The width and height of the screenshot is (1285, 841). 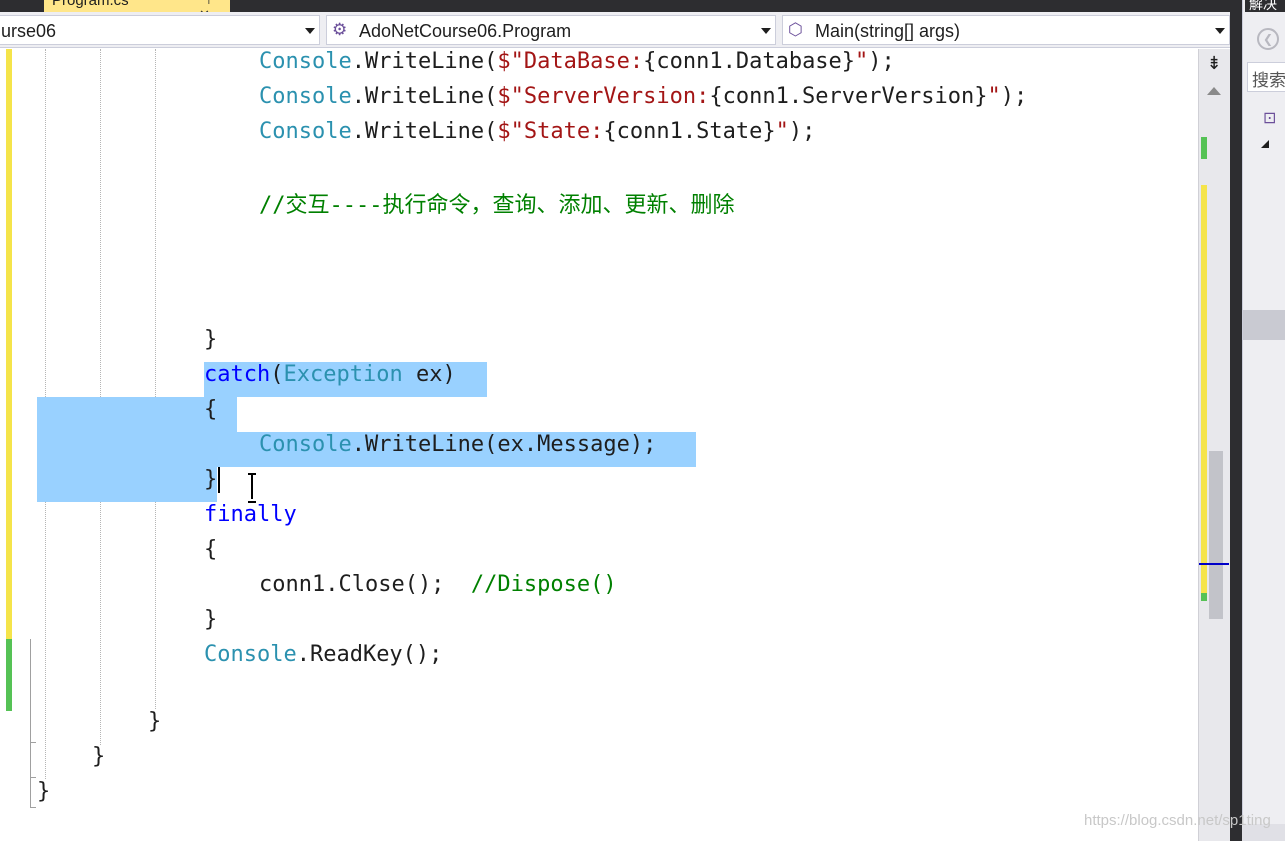 I want to click on document-tab: Program.cs ⊣ ✕, so click(x=137, y=6).